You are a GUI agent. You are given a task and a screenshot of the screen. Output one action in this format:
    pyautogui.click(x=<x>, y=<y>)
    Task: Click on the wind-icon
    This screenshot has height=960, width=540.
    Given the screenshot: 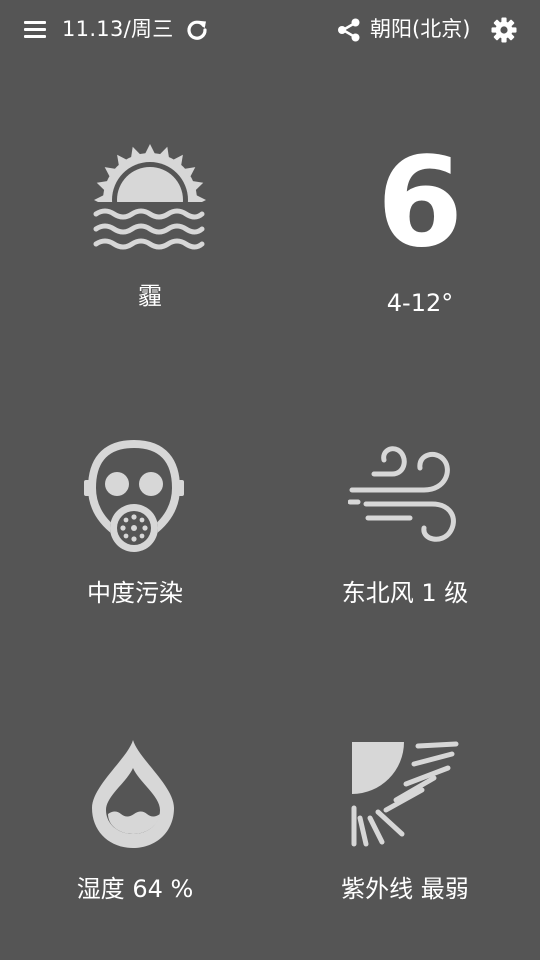 What is the action you would take?
    pyautogui.click(x=405, y=496)
    